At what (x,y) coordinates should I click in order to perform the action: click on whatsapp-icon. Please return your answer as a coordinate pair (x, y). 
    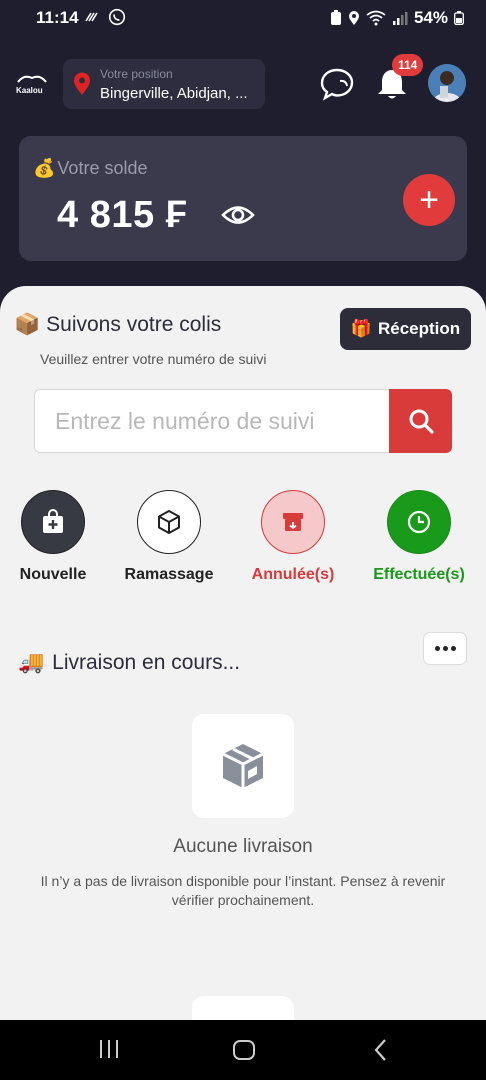
    Looking at the image, I should click on (117, 17).